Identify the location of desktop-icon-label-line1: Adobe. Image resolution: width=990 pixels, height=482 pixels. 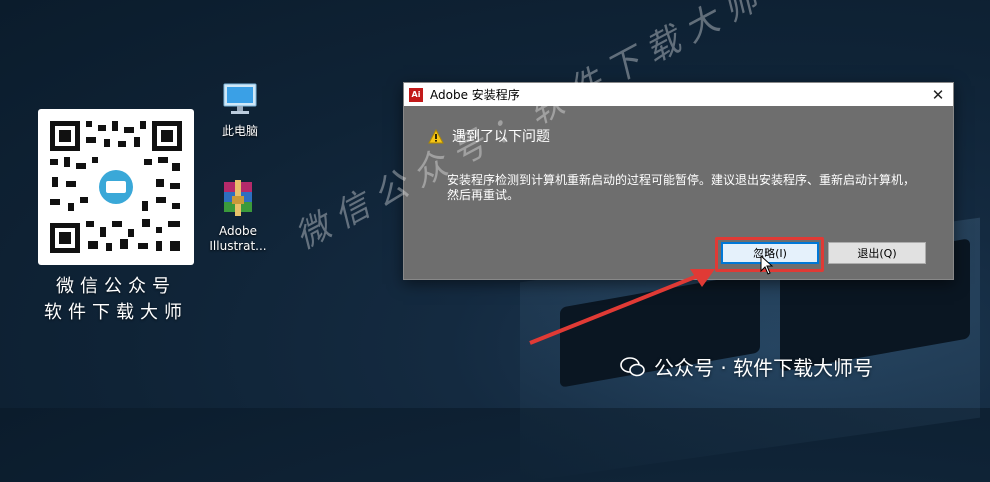
(238, 231).